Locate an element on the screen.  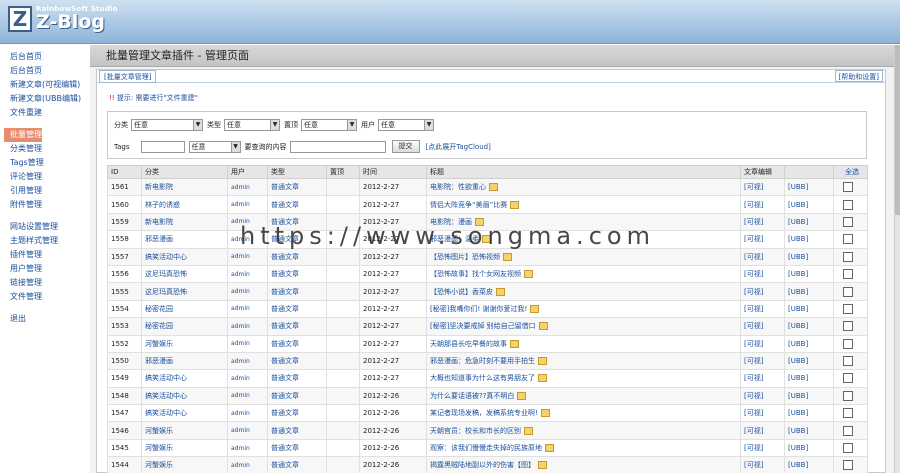
sidebar-item-home: 后台首页 is located at coordinates (45, 71).